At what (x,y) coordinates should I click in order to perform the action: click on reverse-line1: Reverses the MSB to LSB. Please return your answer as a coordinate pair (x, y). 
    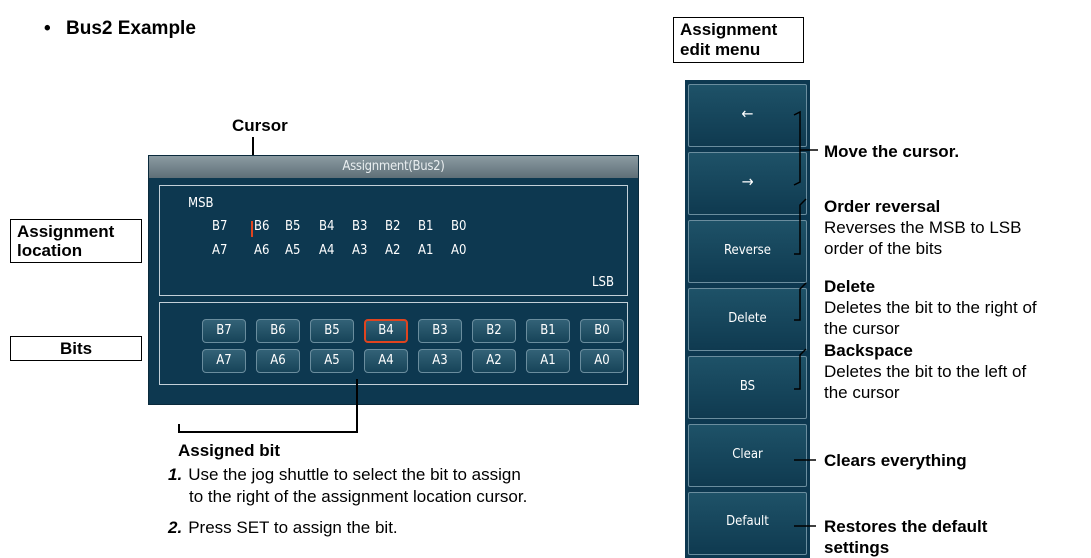
    Looking at the image, I should click on (923, 227).